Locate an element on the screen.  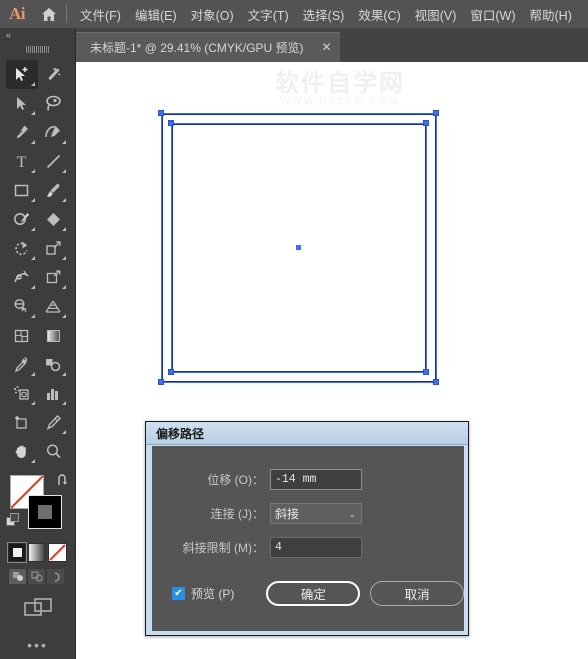
mesh-tool is located at coordinates (22, 335).